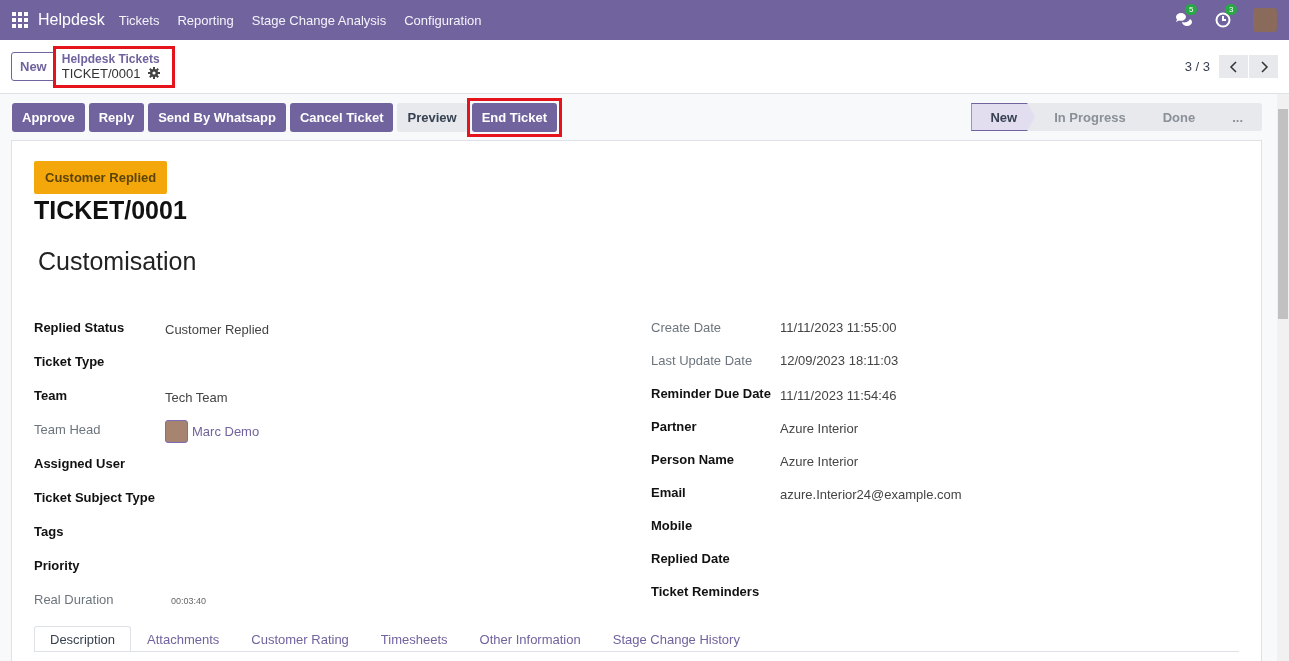 This screenshot has height=661, width=1289. I want to click on action-button: Send By Whatsapp, so click(217, 117).